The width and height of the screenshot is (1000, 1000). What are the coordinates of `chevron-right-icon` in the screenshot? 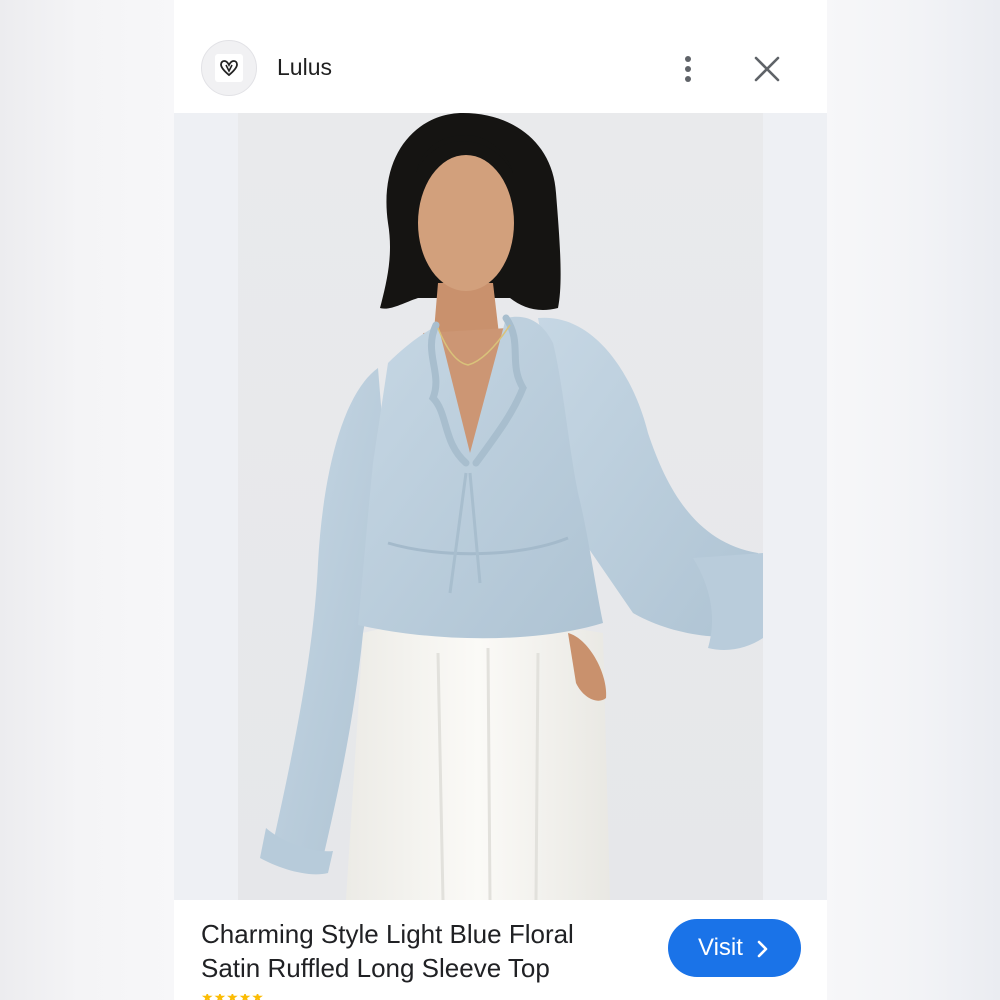 It's located at (762, 949).